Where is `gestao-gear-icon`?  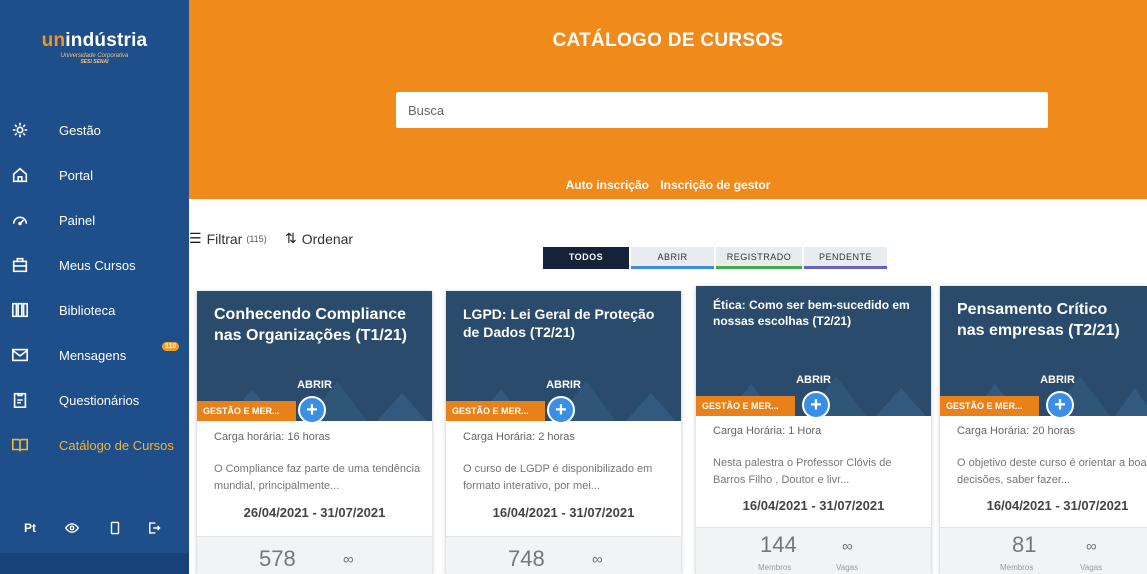 gestao-gear-icon is located at coordinates (20, 130).